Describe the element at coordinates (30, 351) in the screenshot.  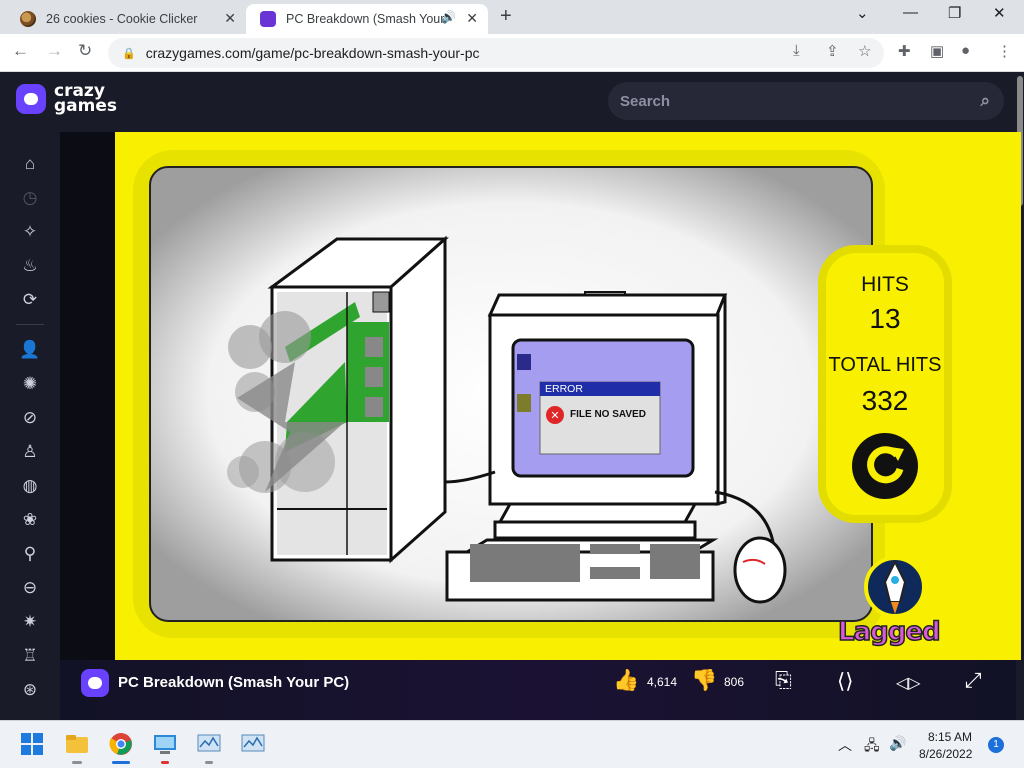
I see `multiplayer-icon: 👤` at that location.